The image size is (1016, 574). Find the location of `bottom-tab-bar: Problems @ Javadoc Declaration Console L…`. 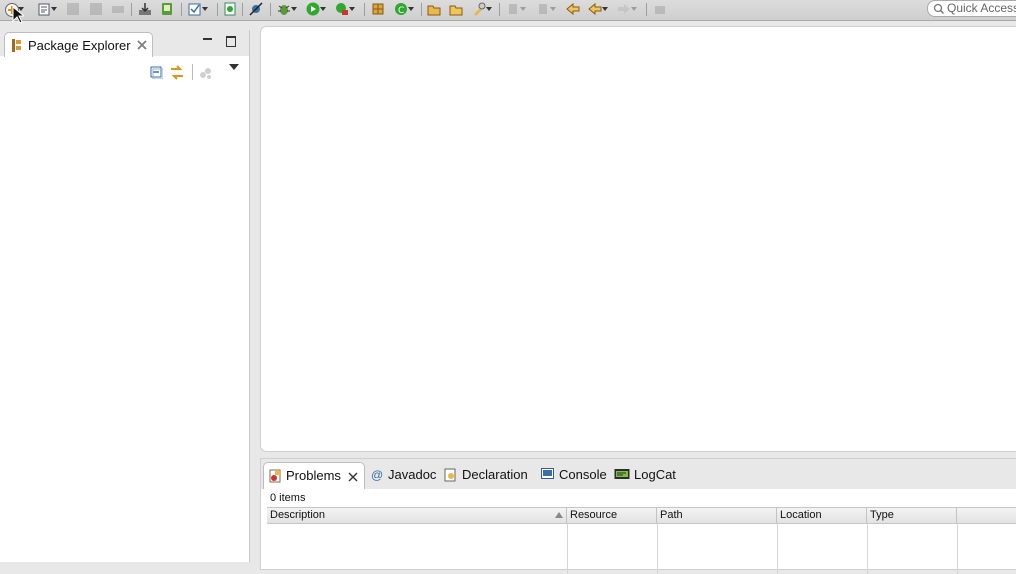

bottom-tab-bar: Problems @ Javadoc Declaration Console L… is located at coordinates (638, 474).